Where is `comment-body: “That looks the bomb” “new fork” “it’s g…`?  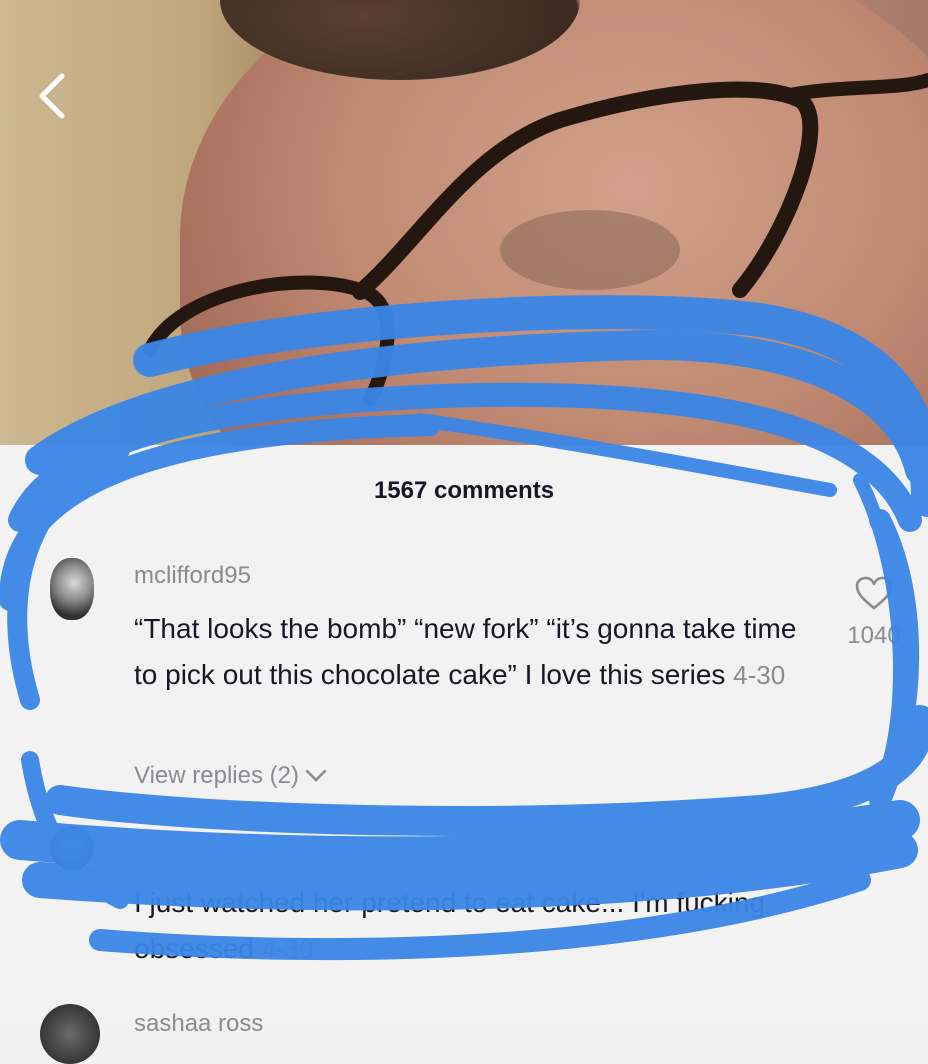 comment-body: “That looks the bomb” “new fork” “it’s g… is located at coordinates (465, 651).